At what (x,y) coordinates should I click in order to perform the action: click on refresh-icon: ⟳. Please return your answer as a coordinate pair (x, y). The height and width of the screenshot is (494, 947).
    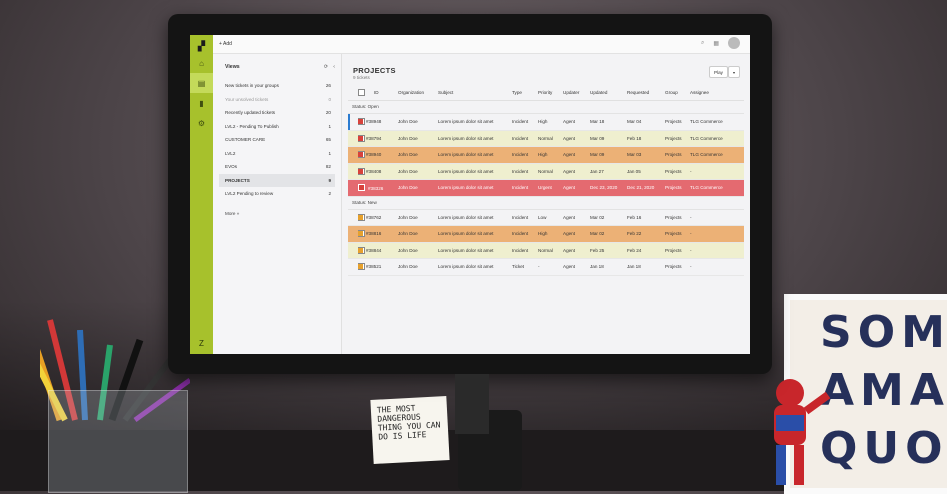
    Looking at the image, I should click on (326, 67).